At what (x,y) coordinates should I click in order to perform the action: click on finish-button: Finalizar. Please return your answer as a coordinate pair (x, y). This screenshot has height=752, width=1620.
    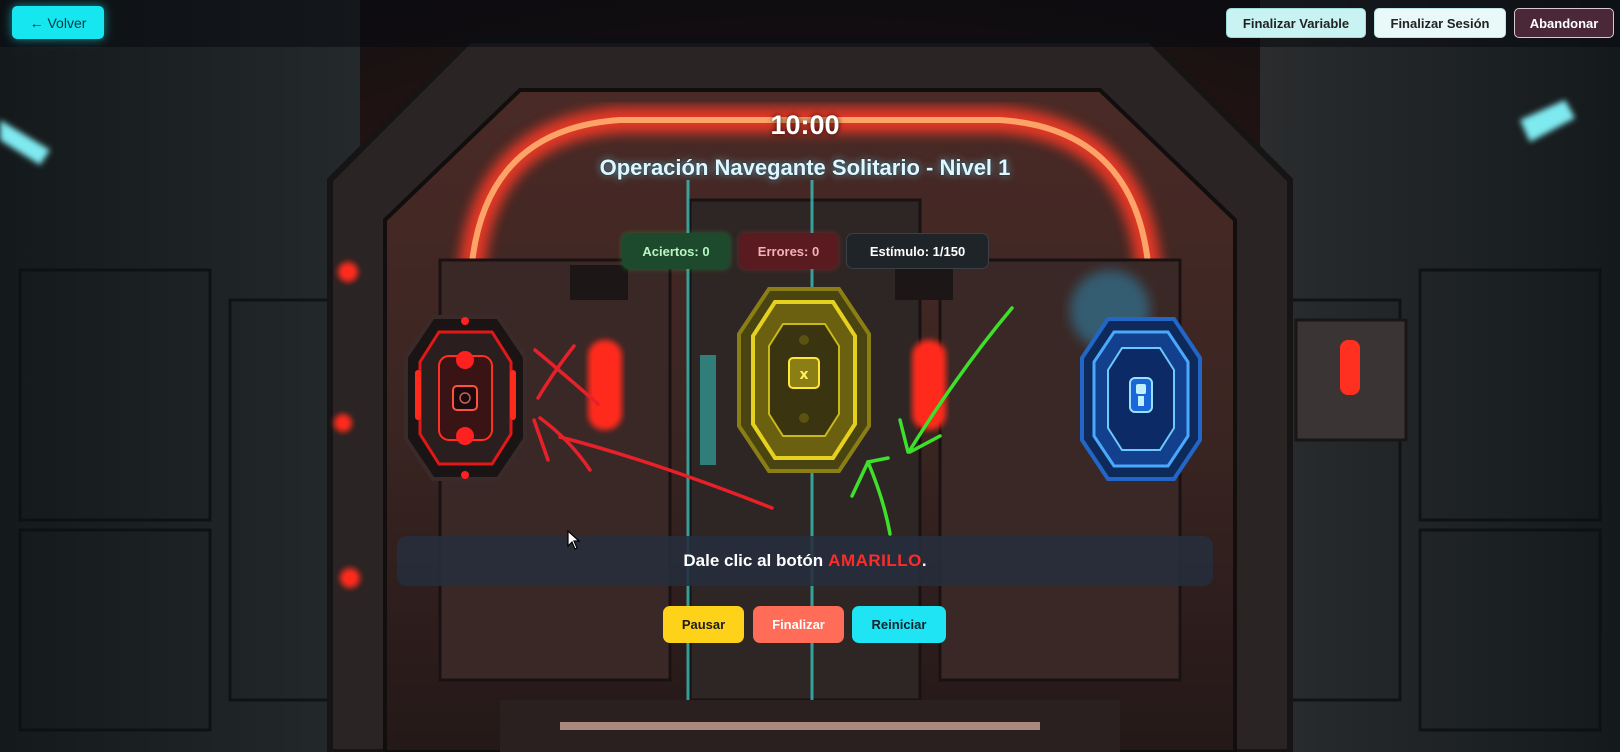
    Looking at the image, I should click on (798, 624).